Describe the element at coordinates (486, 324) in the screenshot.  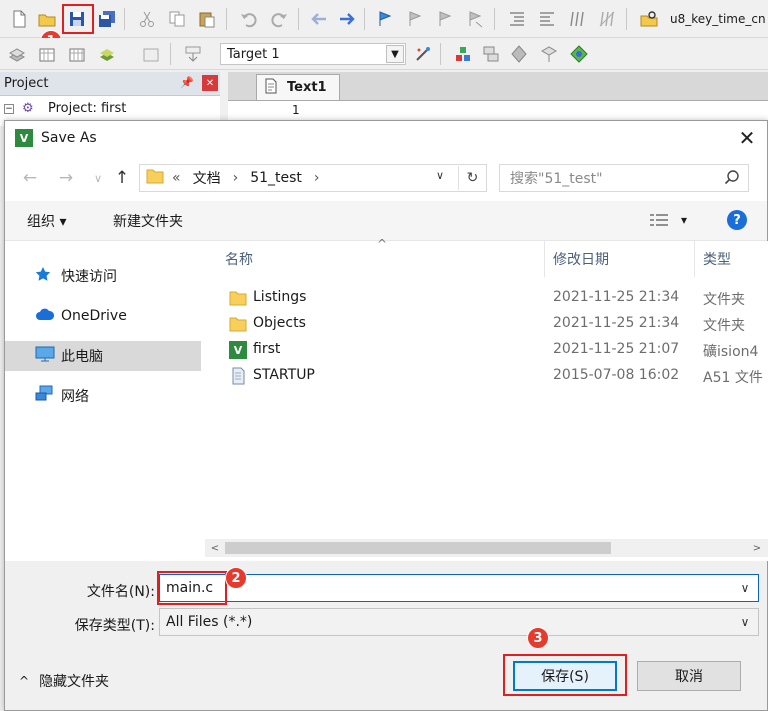
I see `table-row: Objects 2021-11-25 21:34 文件夹` at that location.